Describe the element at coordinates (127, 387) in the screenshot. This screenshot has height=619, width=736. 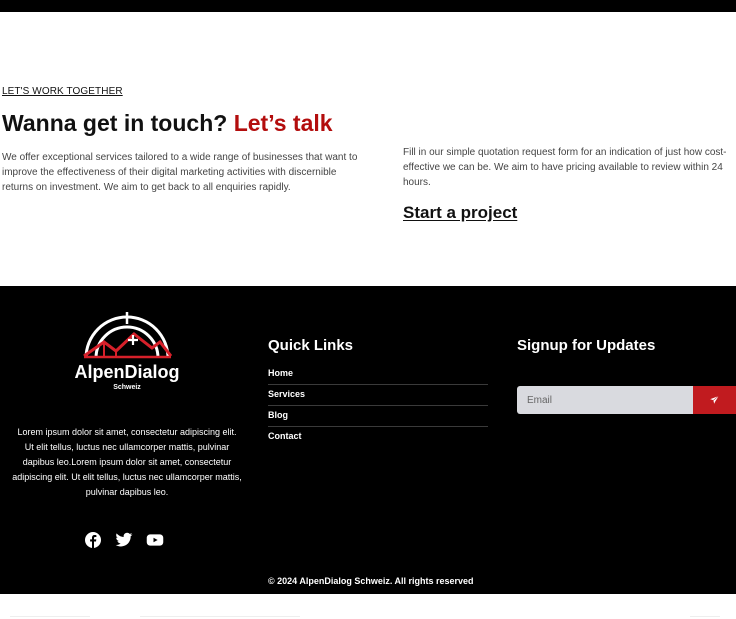
I see `brand-subtitle: Schweiz` at that location.